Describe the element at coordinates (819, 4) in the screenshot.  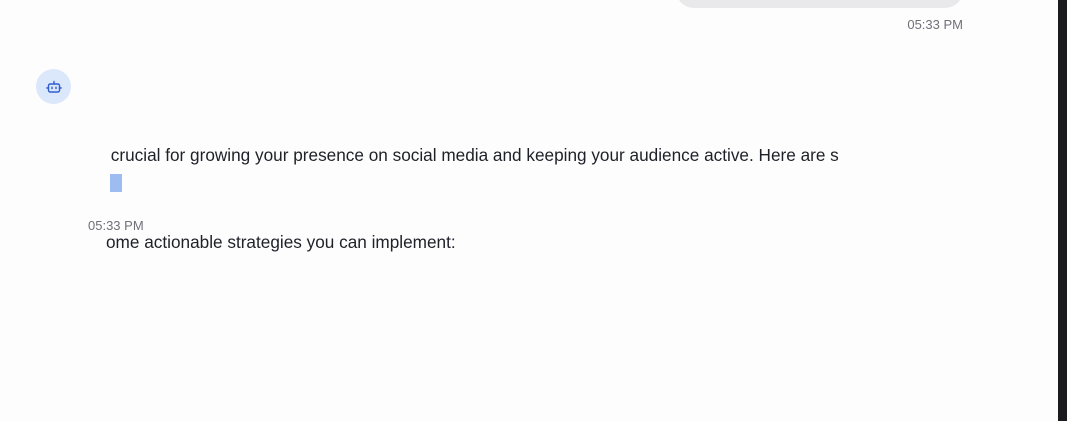
I see `user-message-bubble` at that location.